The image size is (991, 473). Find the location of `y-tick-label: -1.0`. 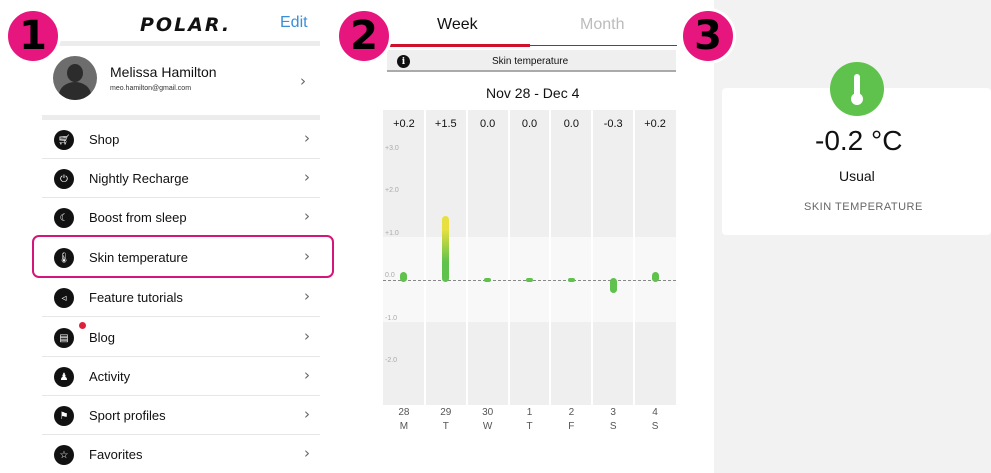

y-tick-label: -1.0 is located at coordinates (391, 318).